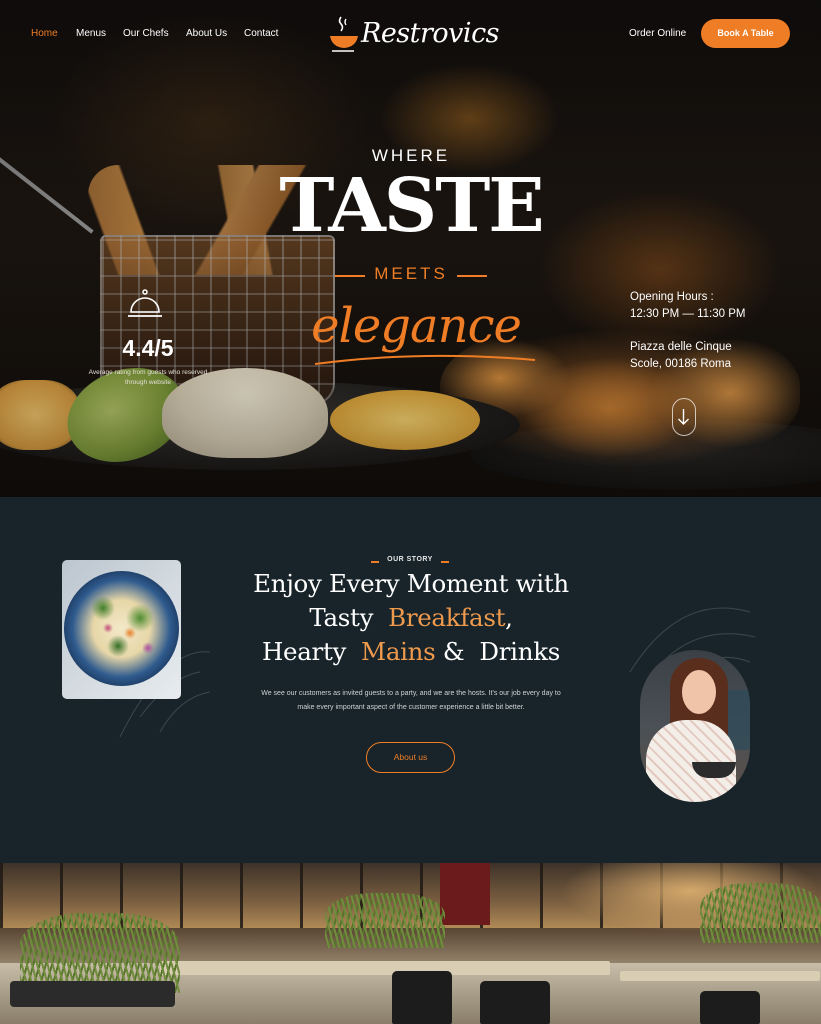 Image resolution: width=821 pixels, height=1024 pixels. What do you see at coordinates (509, 617) in the screenshot?
I see `heading-comma: ,` at bounding box center [509, 617].